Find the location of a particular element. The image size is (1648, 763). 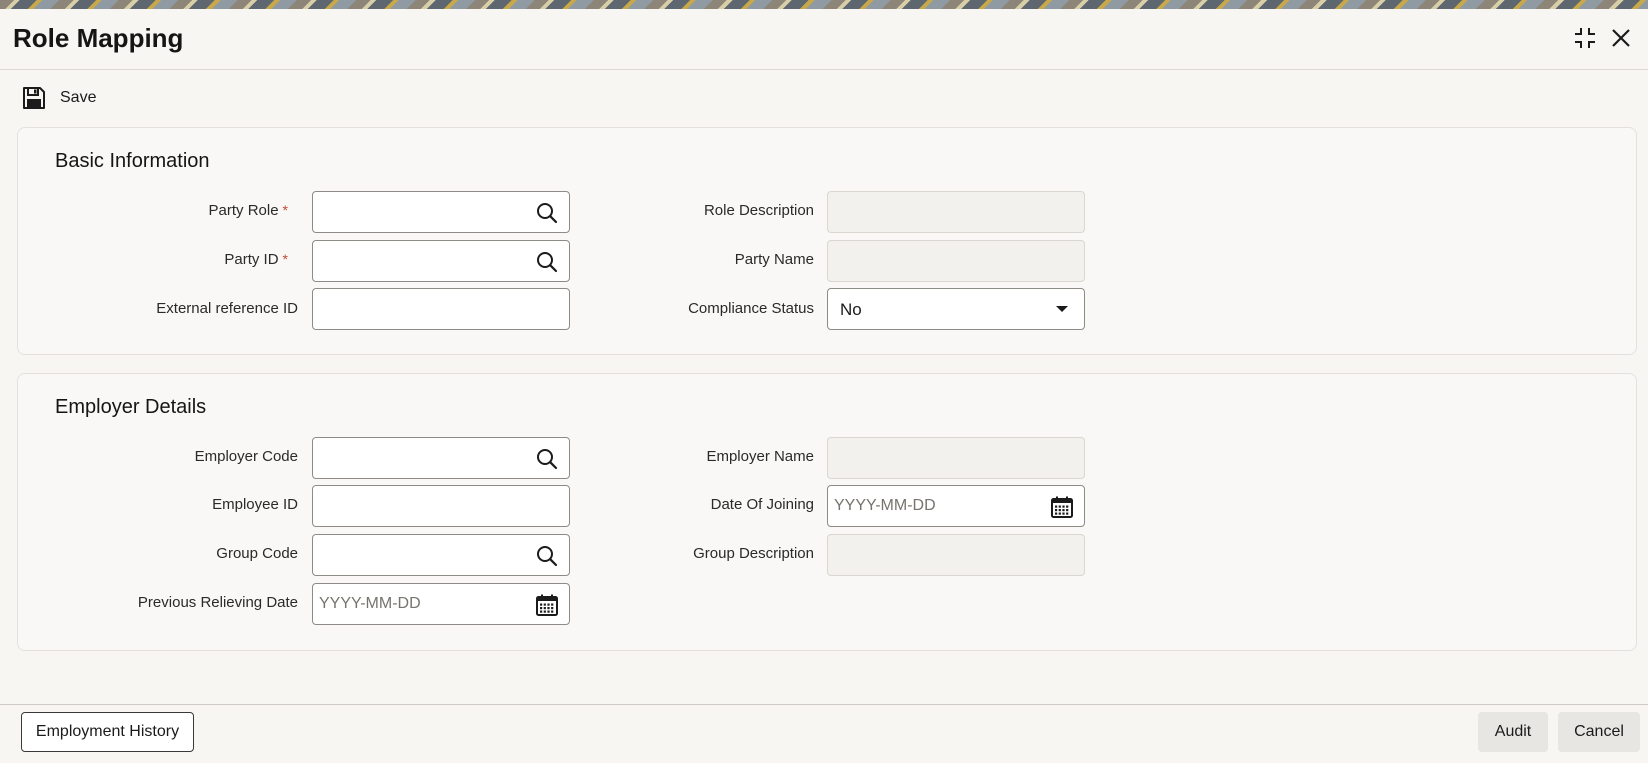

party-name-label: Party Name is located at coordinates (774, 259).